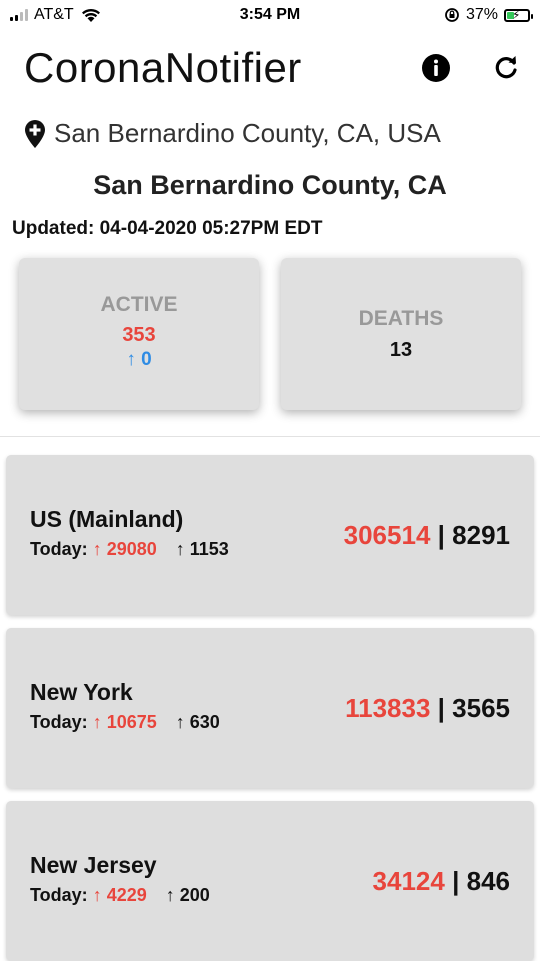 Image resolution: width=540 pixels, height=961 pixels. I want to click on divider, so click(270, 436).